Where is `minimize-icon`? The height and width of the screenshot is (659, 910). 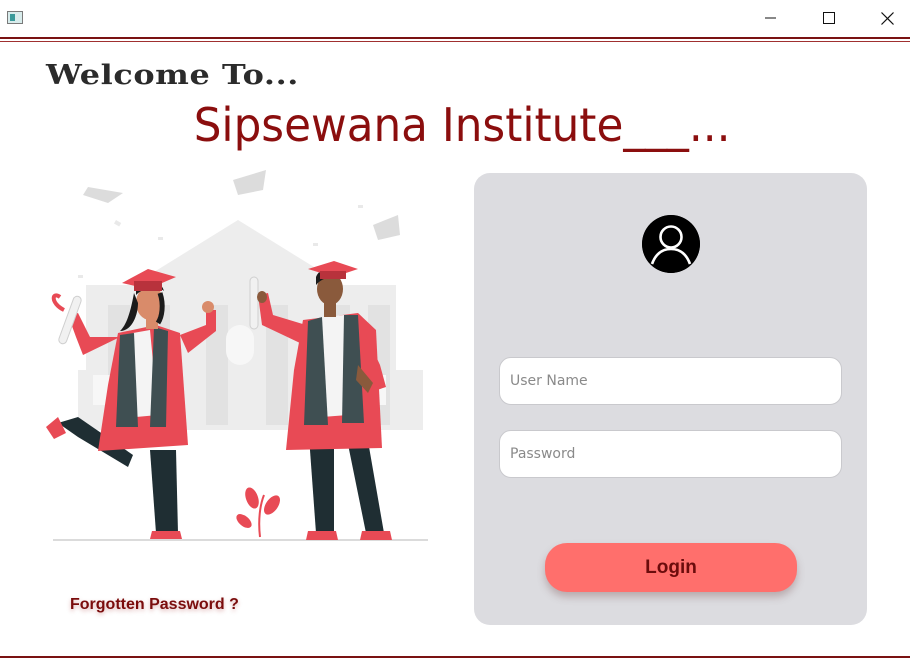 minimize-icon is located at coordinates (770, 18).